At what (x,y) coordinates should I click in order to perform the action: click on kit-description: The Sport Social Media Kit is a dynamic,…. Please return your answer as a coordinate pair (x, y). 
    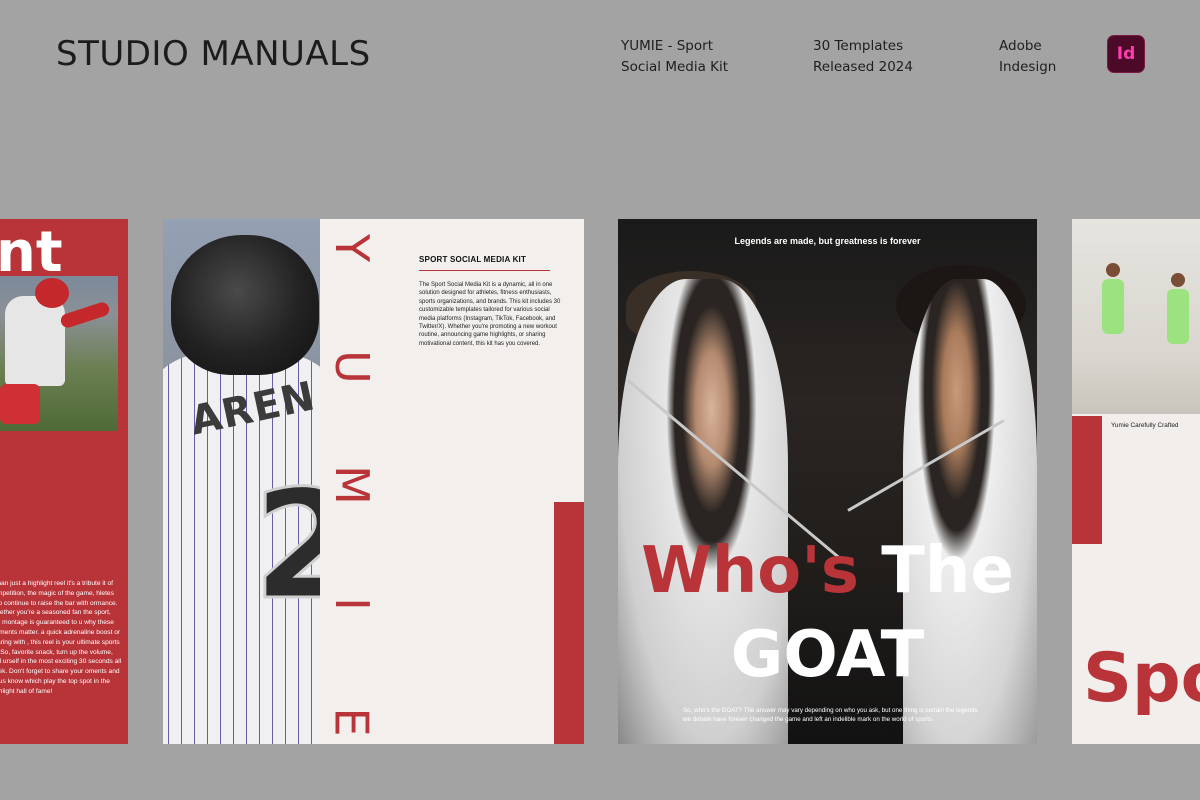
    Looking at the image, I should click on (490, 314).